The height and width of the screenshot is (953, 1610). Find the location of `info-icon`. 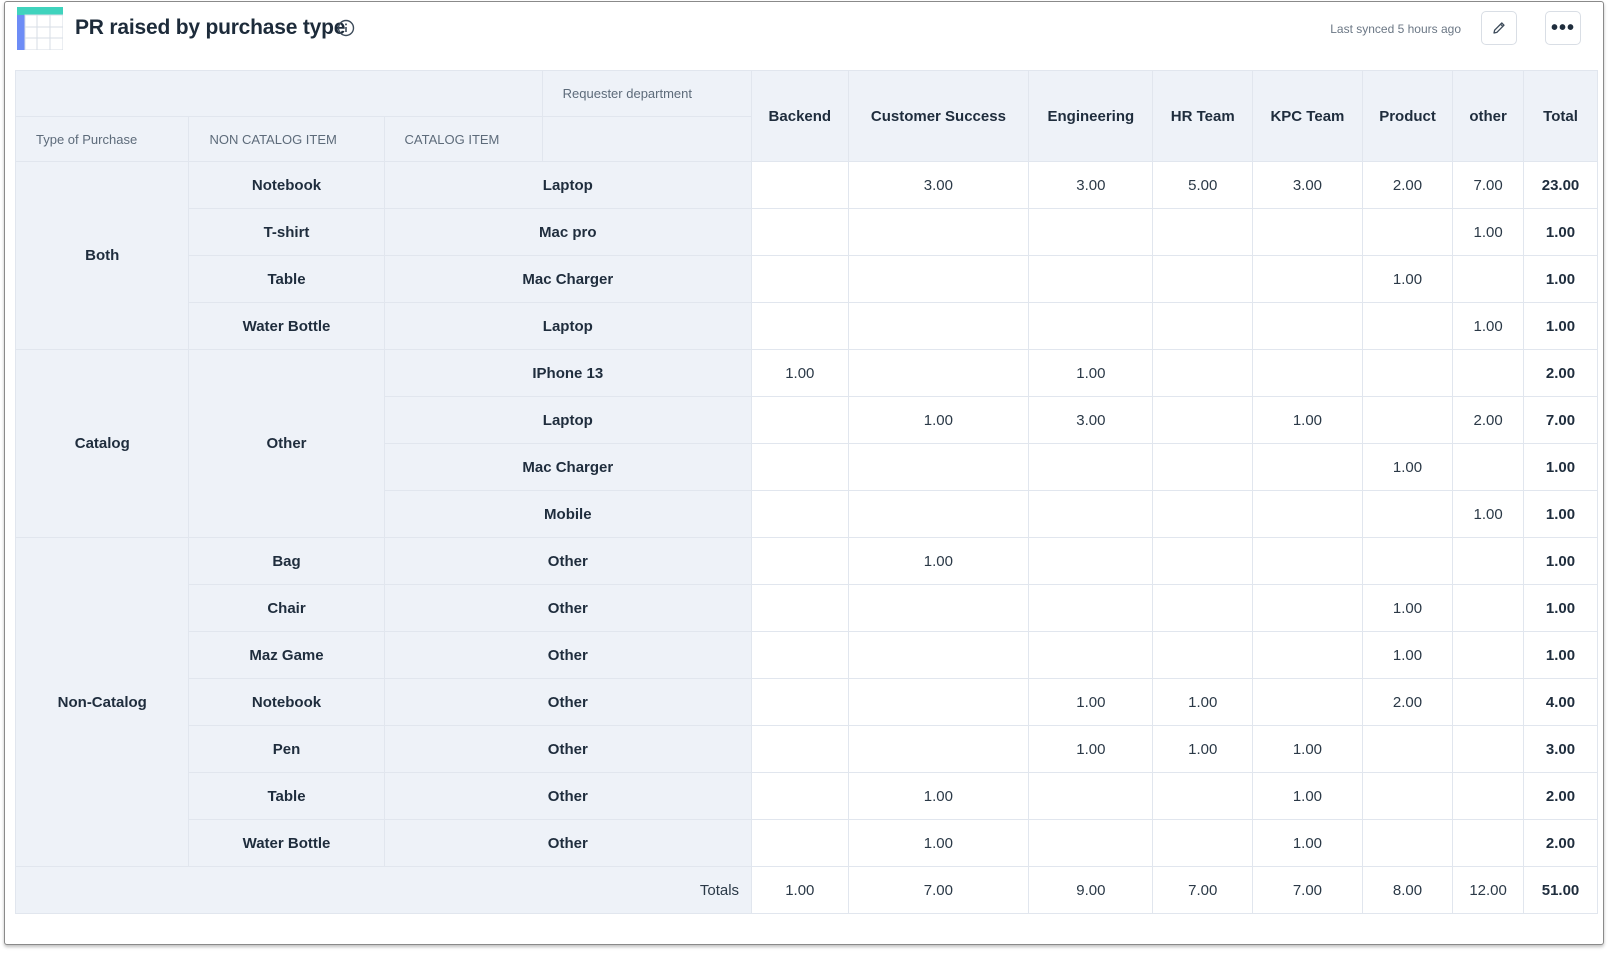

info-icon is located at coordinates (346, 28).